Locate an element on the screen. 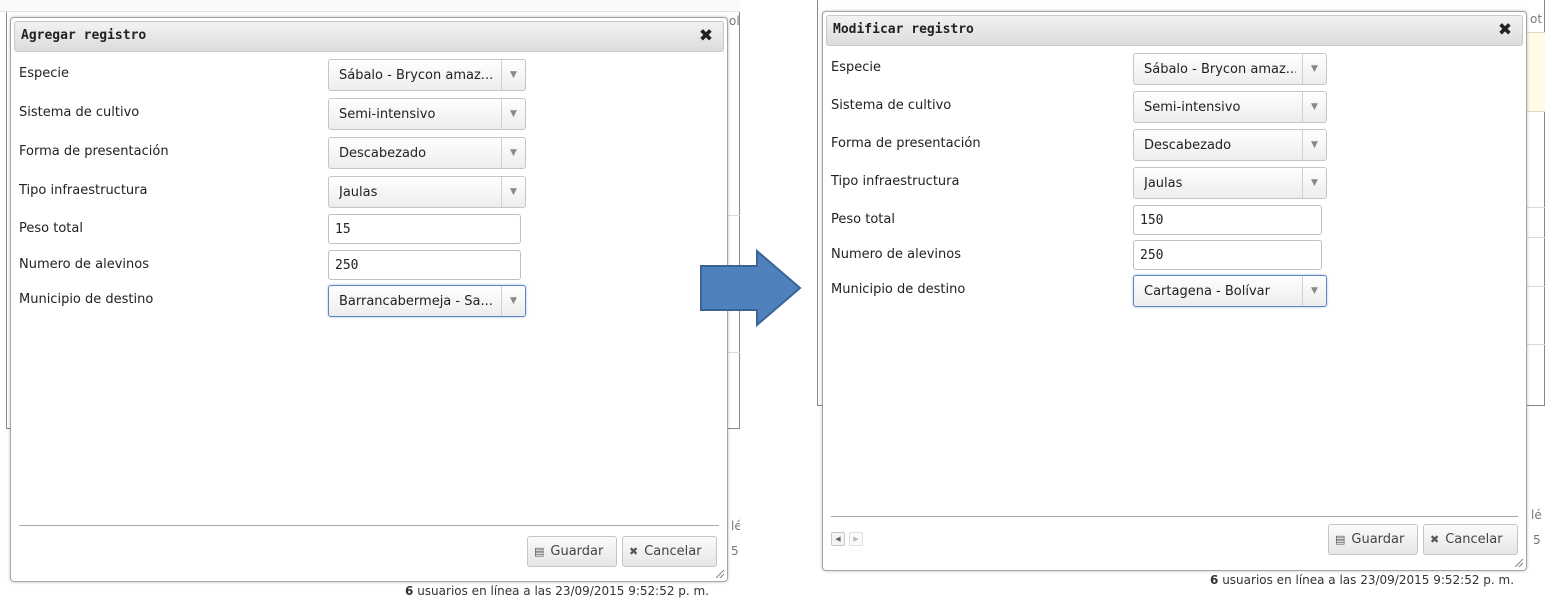 This screenshot has height=601, width=1545. form-row-sistema: Sistema de cultivo Semi-intensivo ▼ is located at coordinates (369, 113).